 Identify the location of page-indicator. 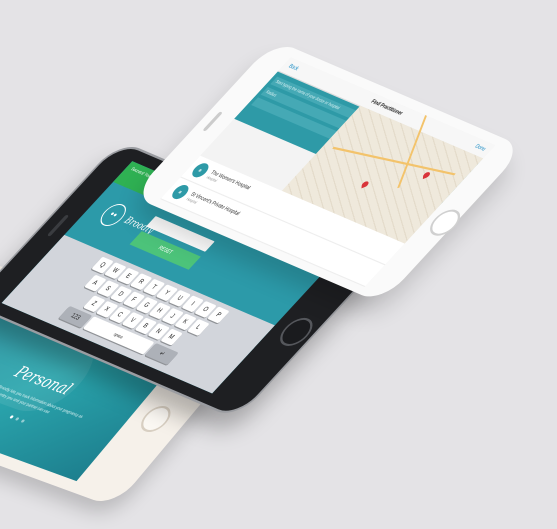
(17, 419).